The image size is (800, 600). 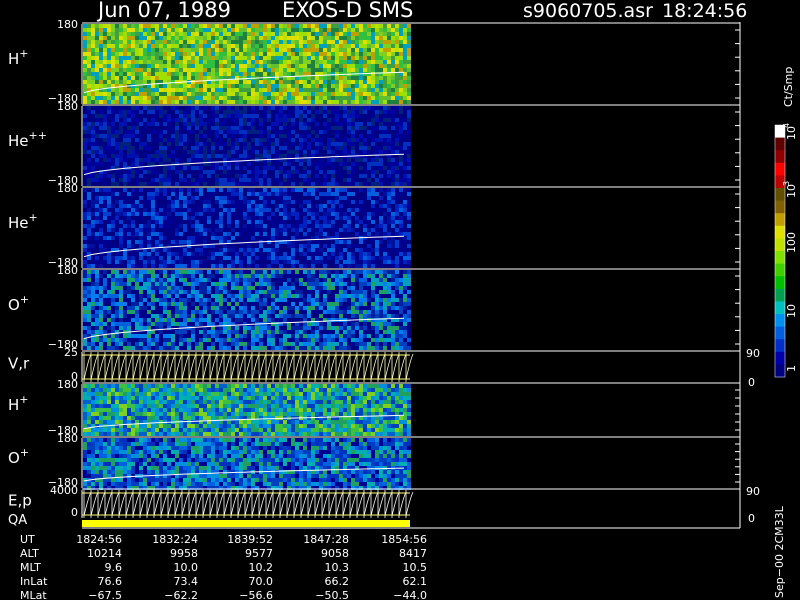 I want to click on footer-cell: 1839:52, so click(x=250, y=539).